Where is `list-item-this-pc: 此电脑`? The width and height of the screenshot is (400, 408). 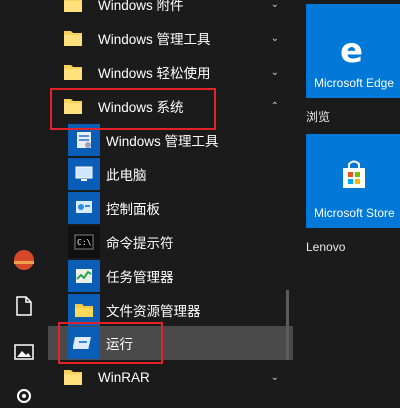
list-item-this-pc: 此电脑 is located at coordinates (170, 174).